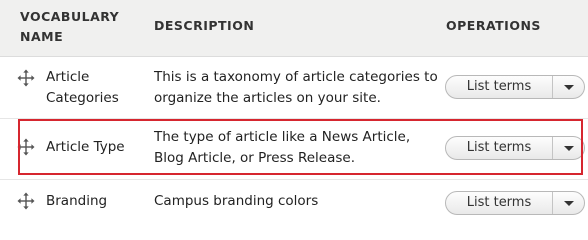  I want to click on header-vocabulary-line1: VOCABULARY, so click(70, 16).